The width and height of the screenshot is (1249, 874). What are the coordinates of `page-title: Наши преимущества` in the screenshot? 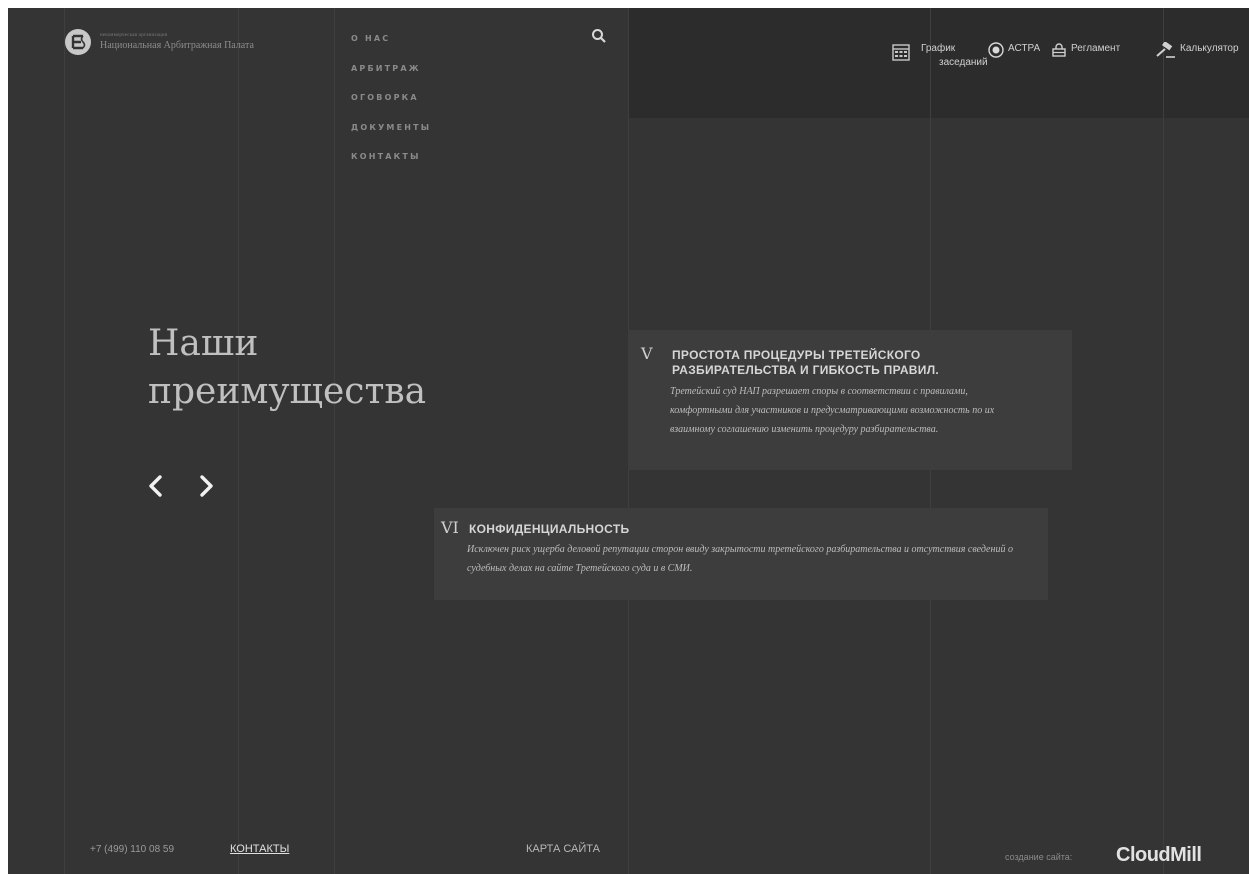 It's located at (287, 367).